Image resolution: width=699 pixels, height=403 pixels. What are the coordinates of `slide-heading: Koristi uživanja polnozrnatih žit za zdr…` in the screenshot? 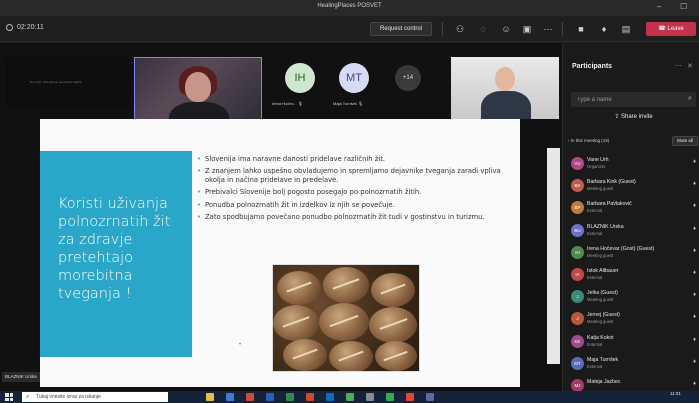 It's located at (114, 249).